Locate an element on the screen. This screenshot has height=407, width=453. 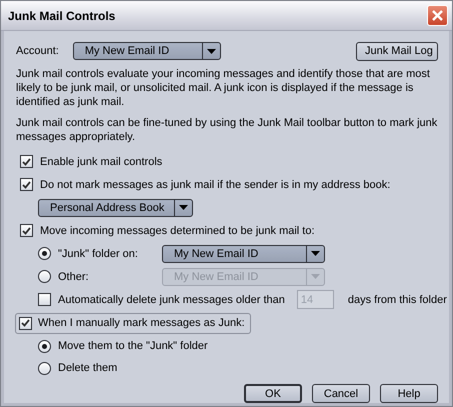
checkbox-label: Move incoming messages determined to be junk mail to: is located at coordinates (177, 230).